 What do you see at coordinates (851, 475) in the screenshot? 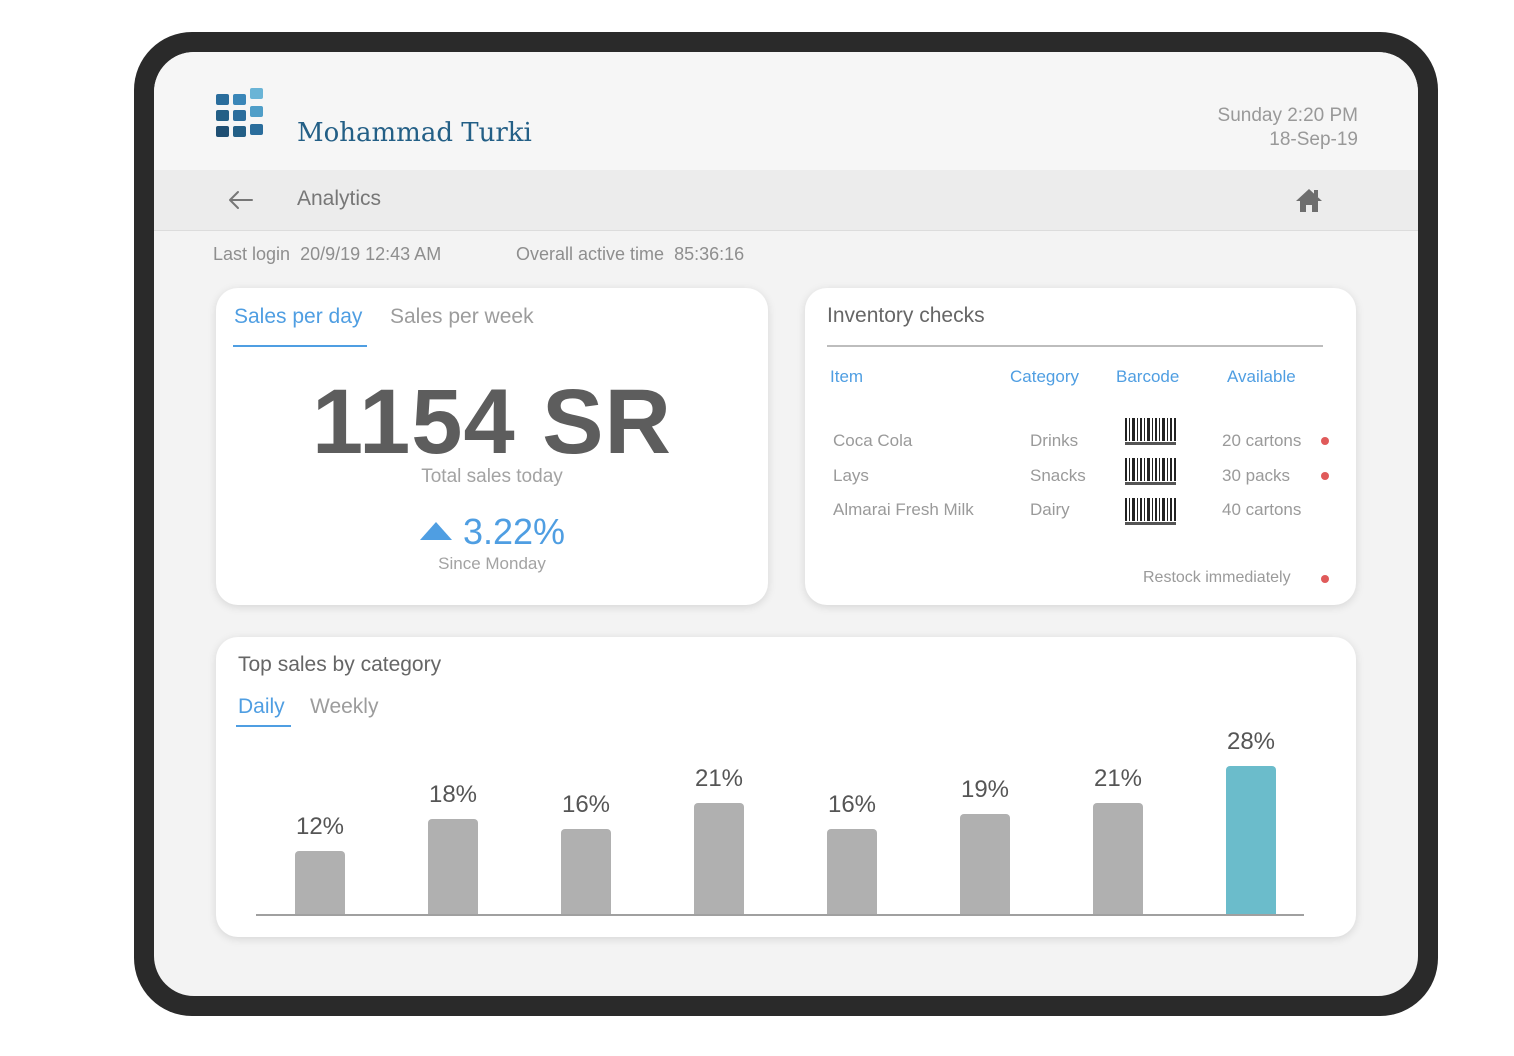
I see `row-item: Lays` at bounding box center [851, 475].